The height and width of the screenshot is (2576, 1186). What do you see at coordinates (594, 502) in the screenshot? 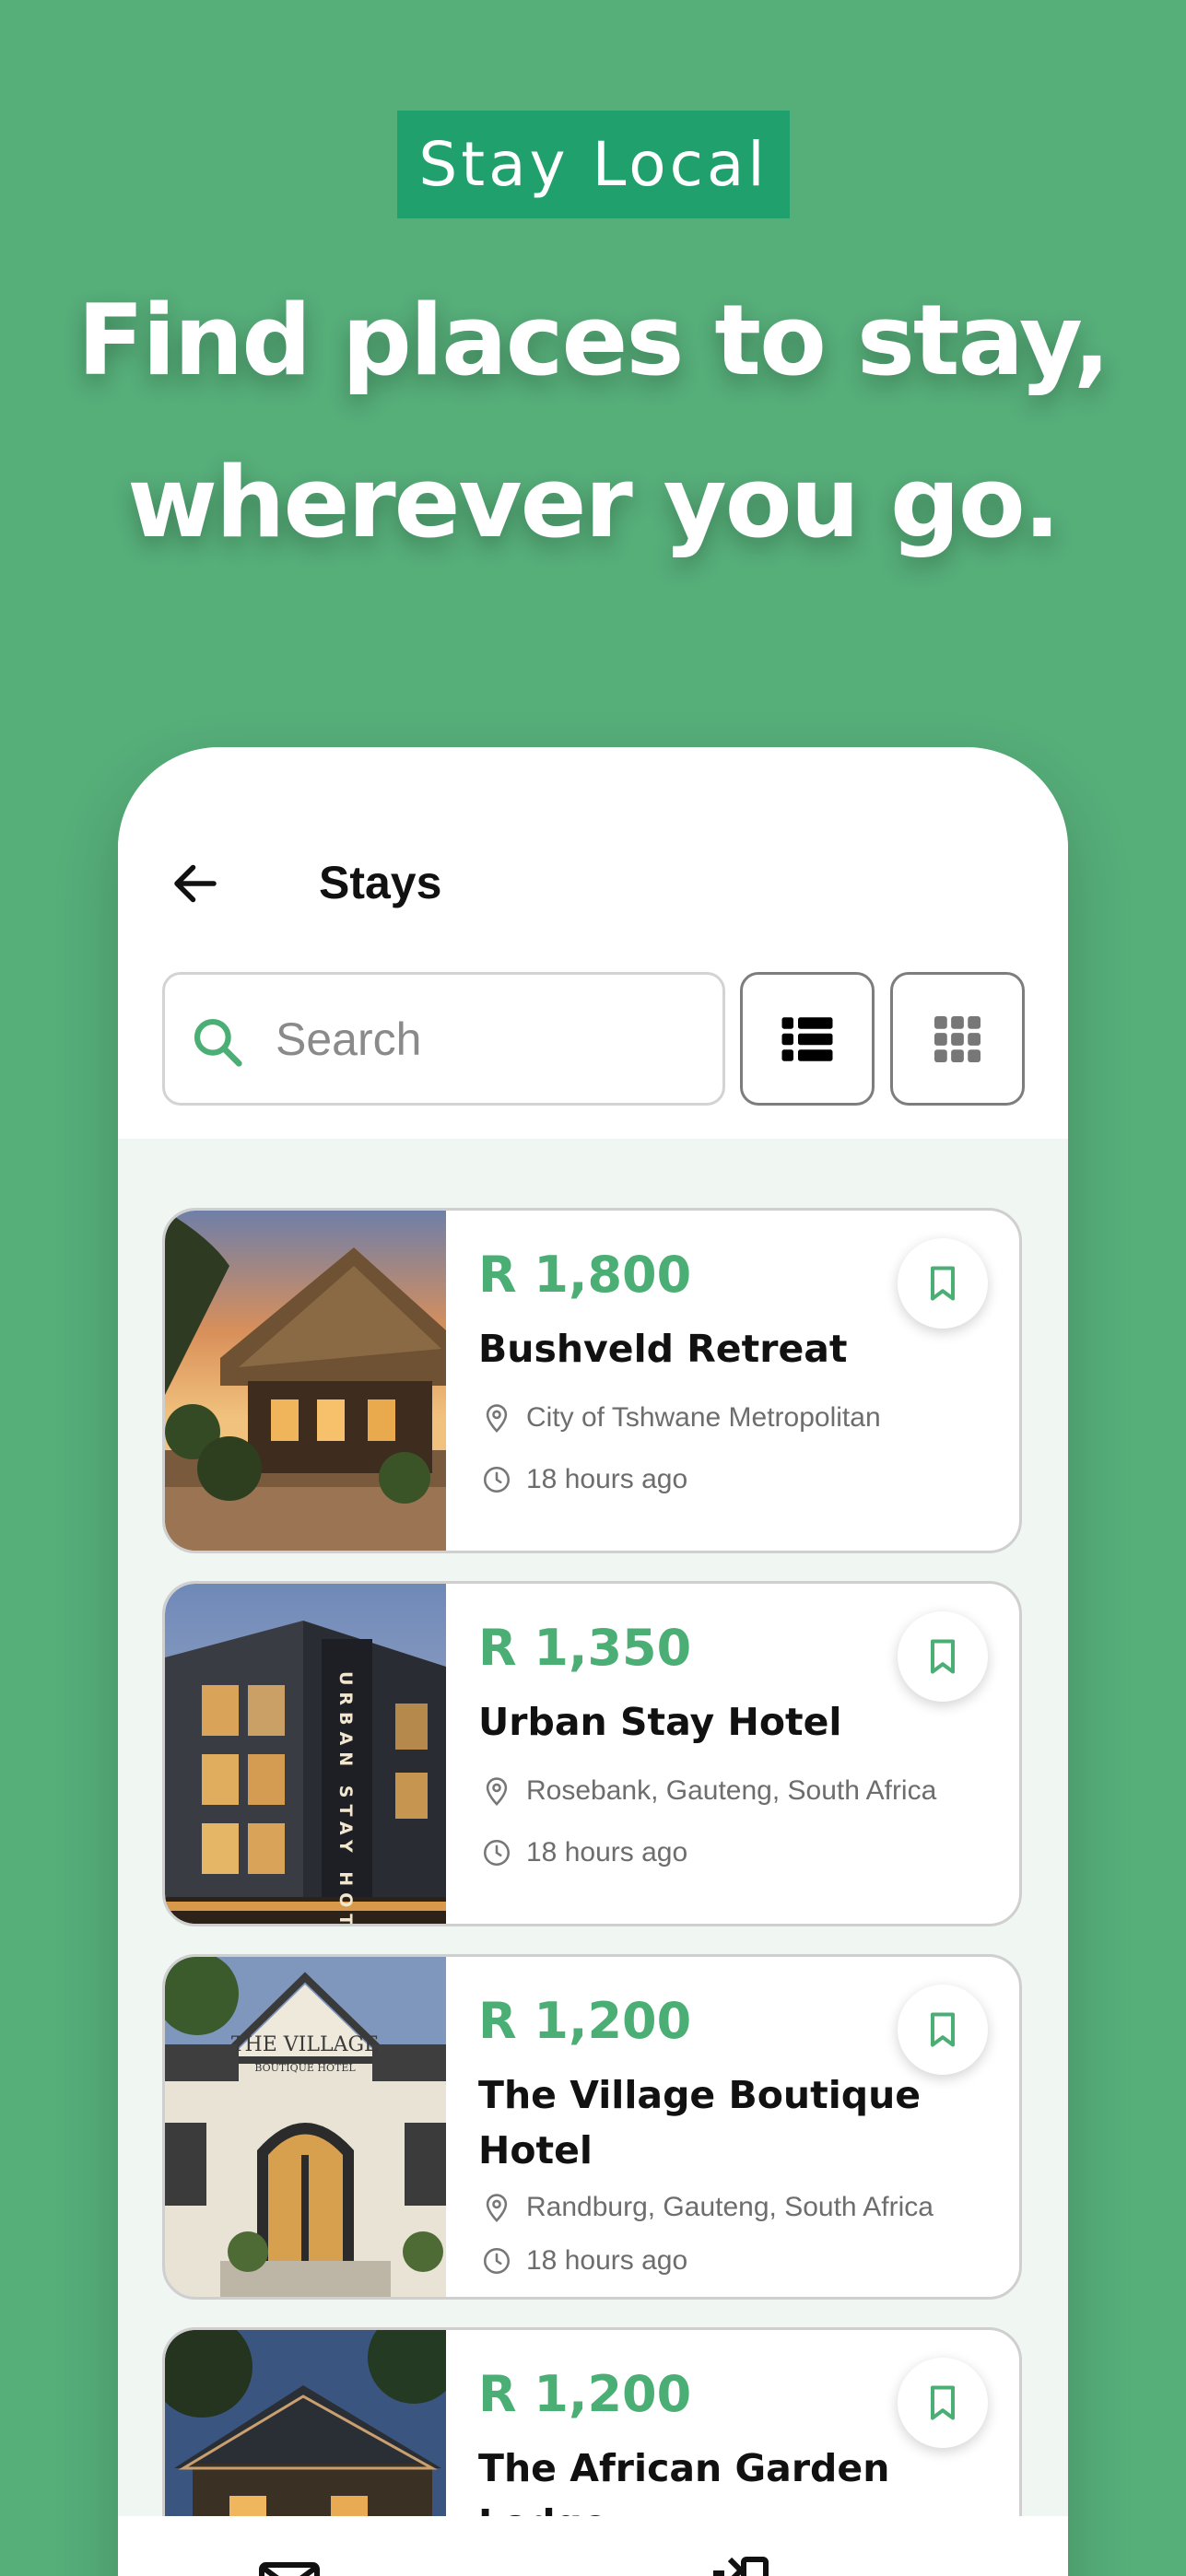
I see `headline-line-2: wherever you go.` at bounding box center [594, 502].